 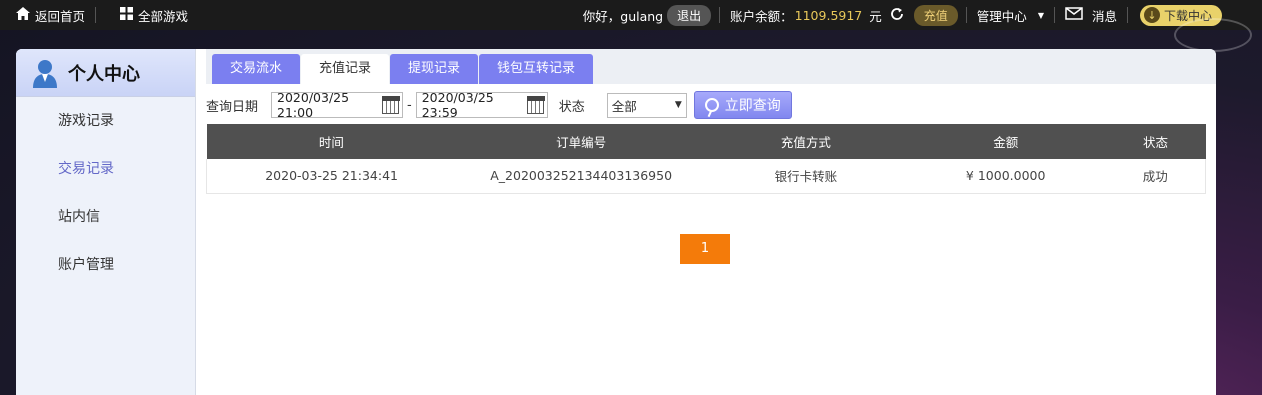 I want to click on user-greeting: 你好，gulang, so click(x=620, y=15).